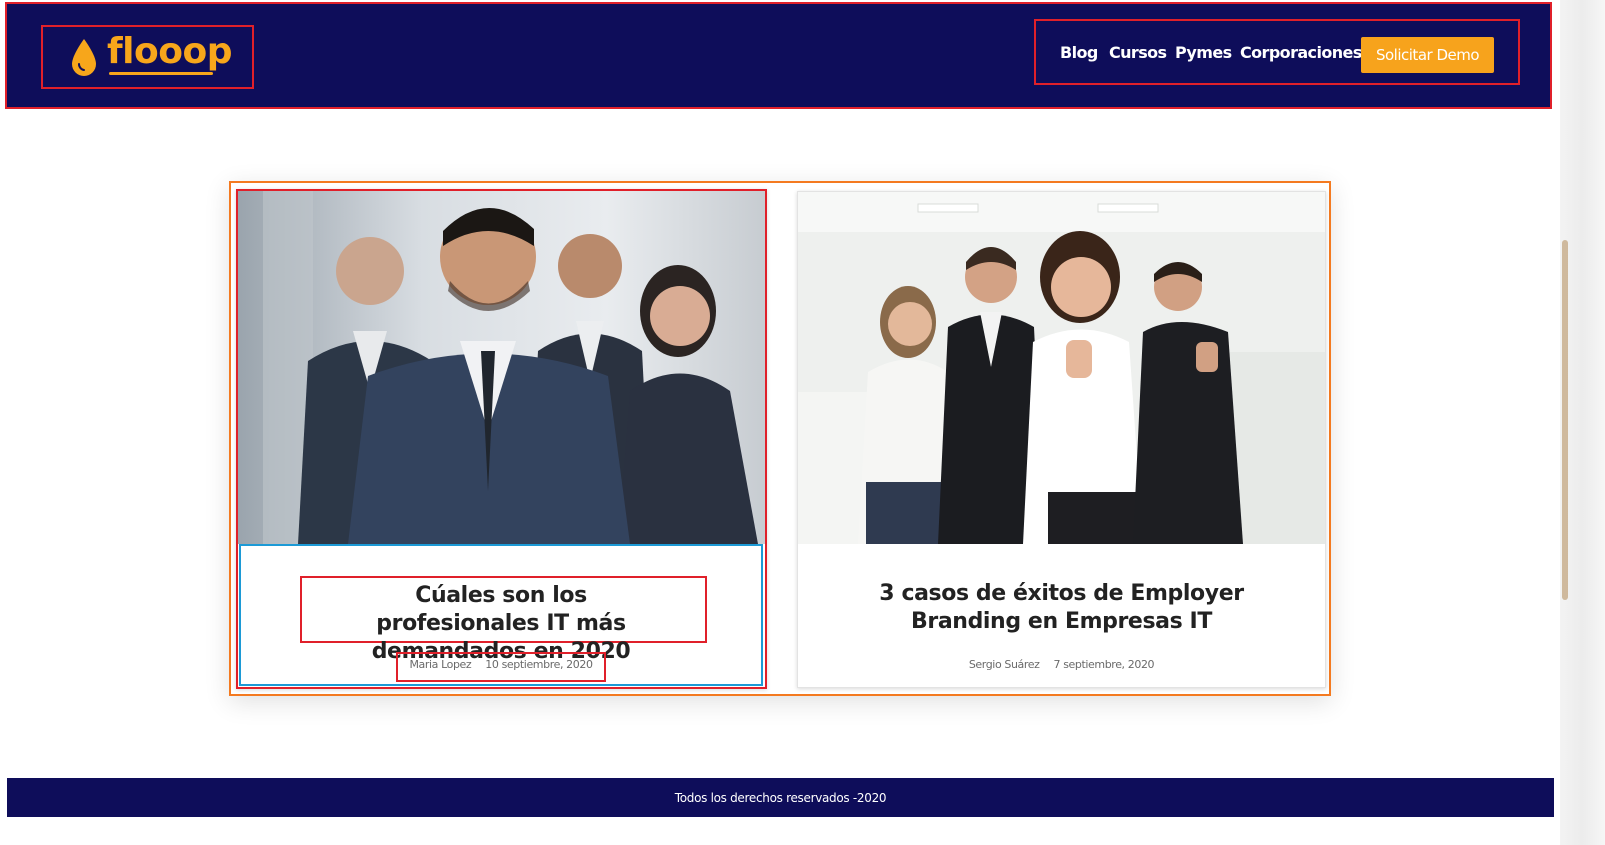 The height and width of the screenshot is (845, 1605). What do you see at coordinates (1079, 52) in the screenshot?
I see `nav-blog: Blog` at bounding box center [1079, 52].